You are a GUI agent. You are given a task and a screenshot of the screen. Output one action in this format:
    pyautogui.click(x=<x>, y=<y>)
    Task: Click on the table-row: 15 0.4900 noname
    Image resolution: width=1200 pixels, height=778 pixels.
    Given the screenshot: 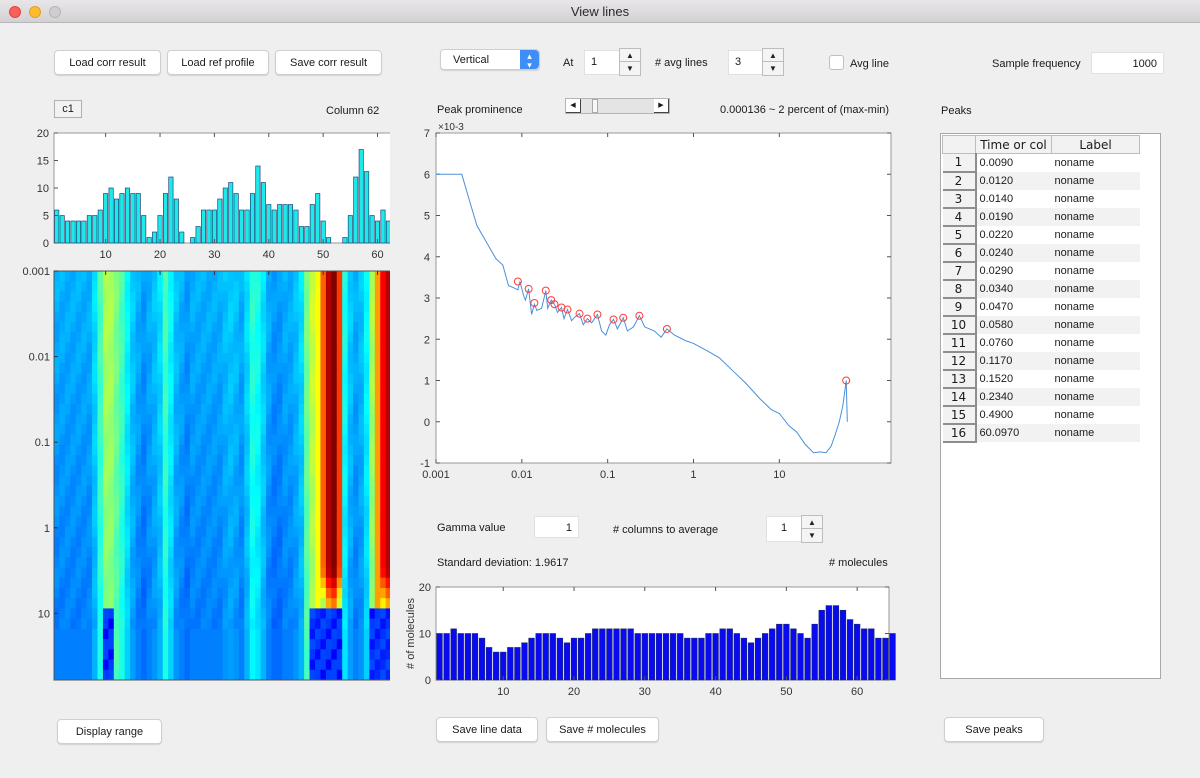 What is the action you would take?
    pyautogui.click(x=1041, y=415)
    